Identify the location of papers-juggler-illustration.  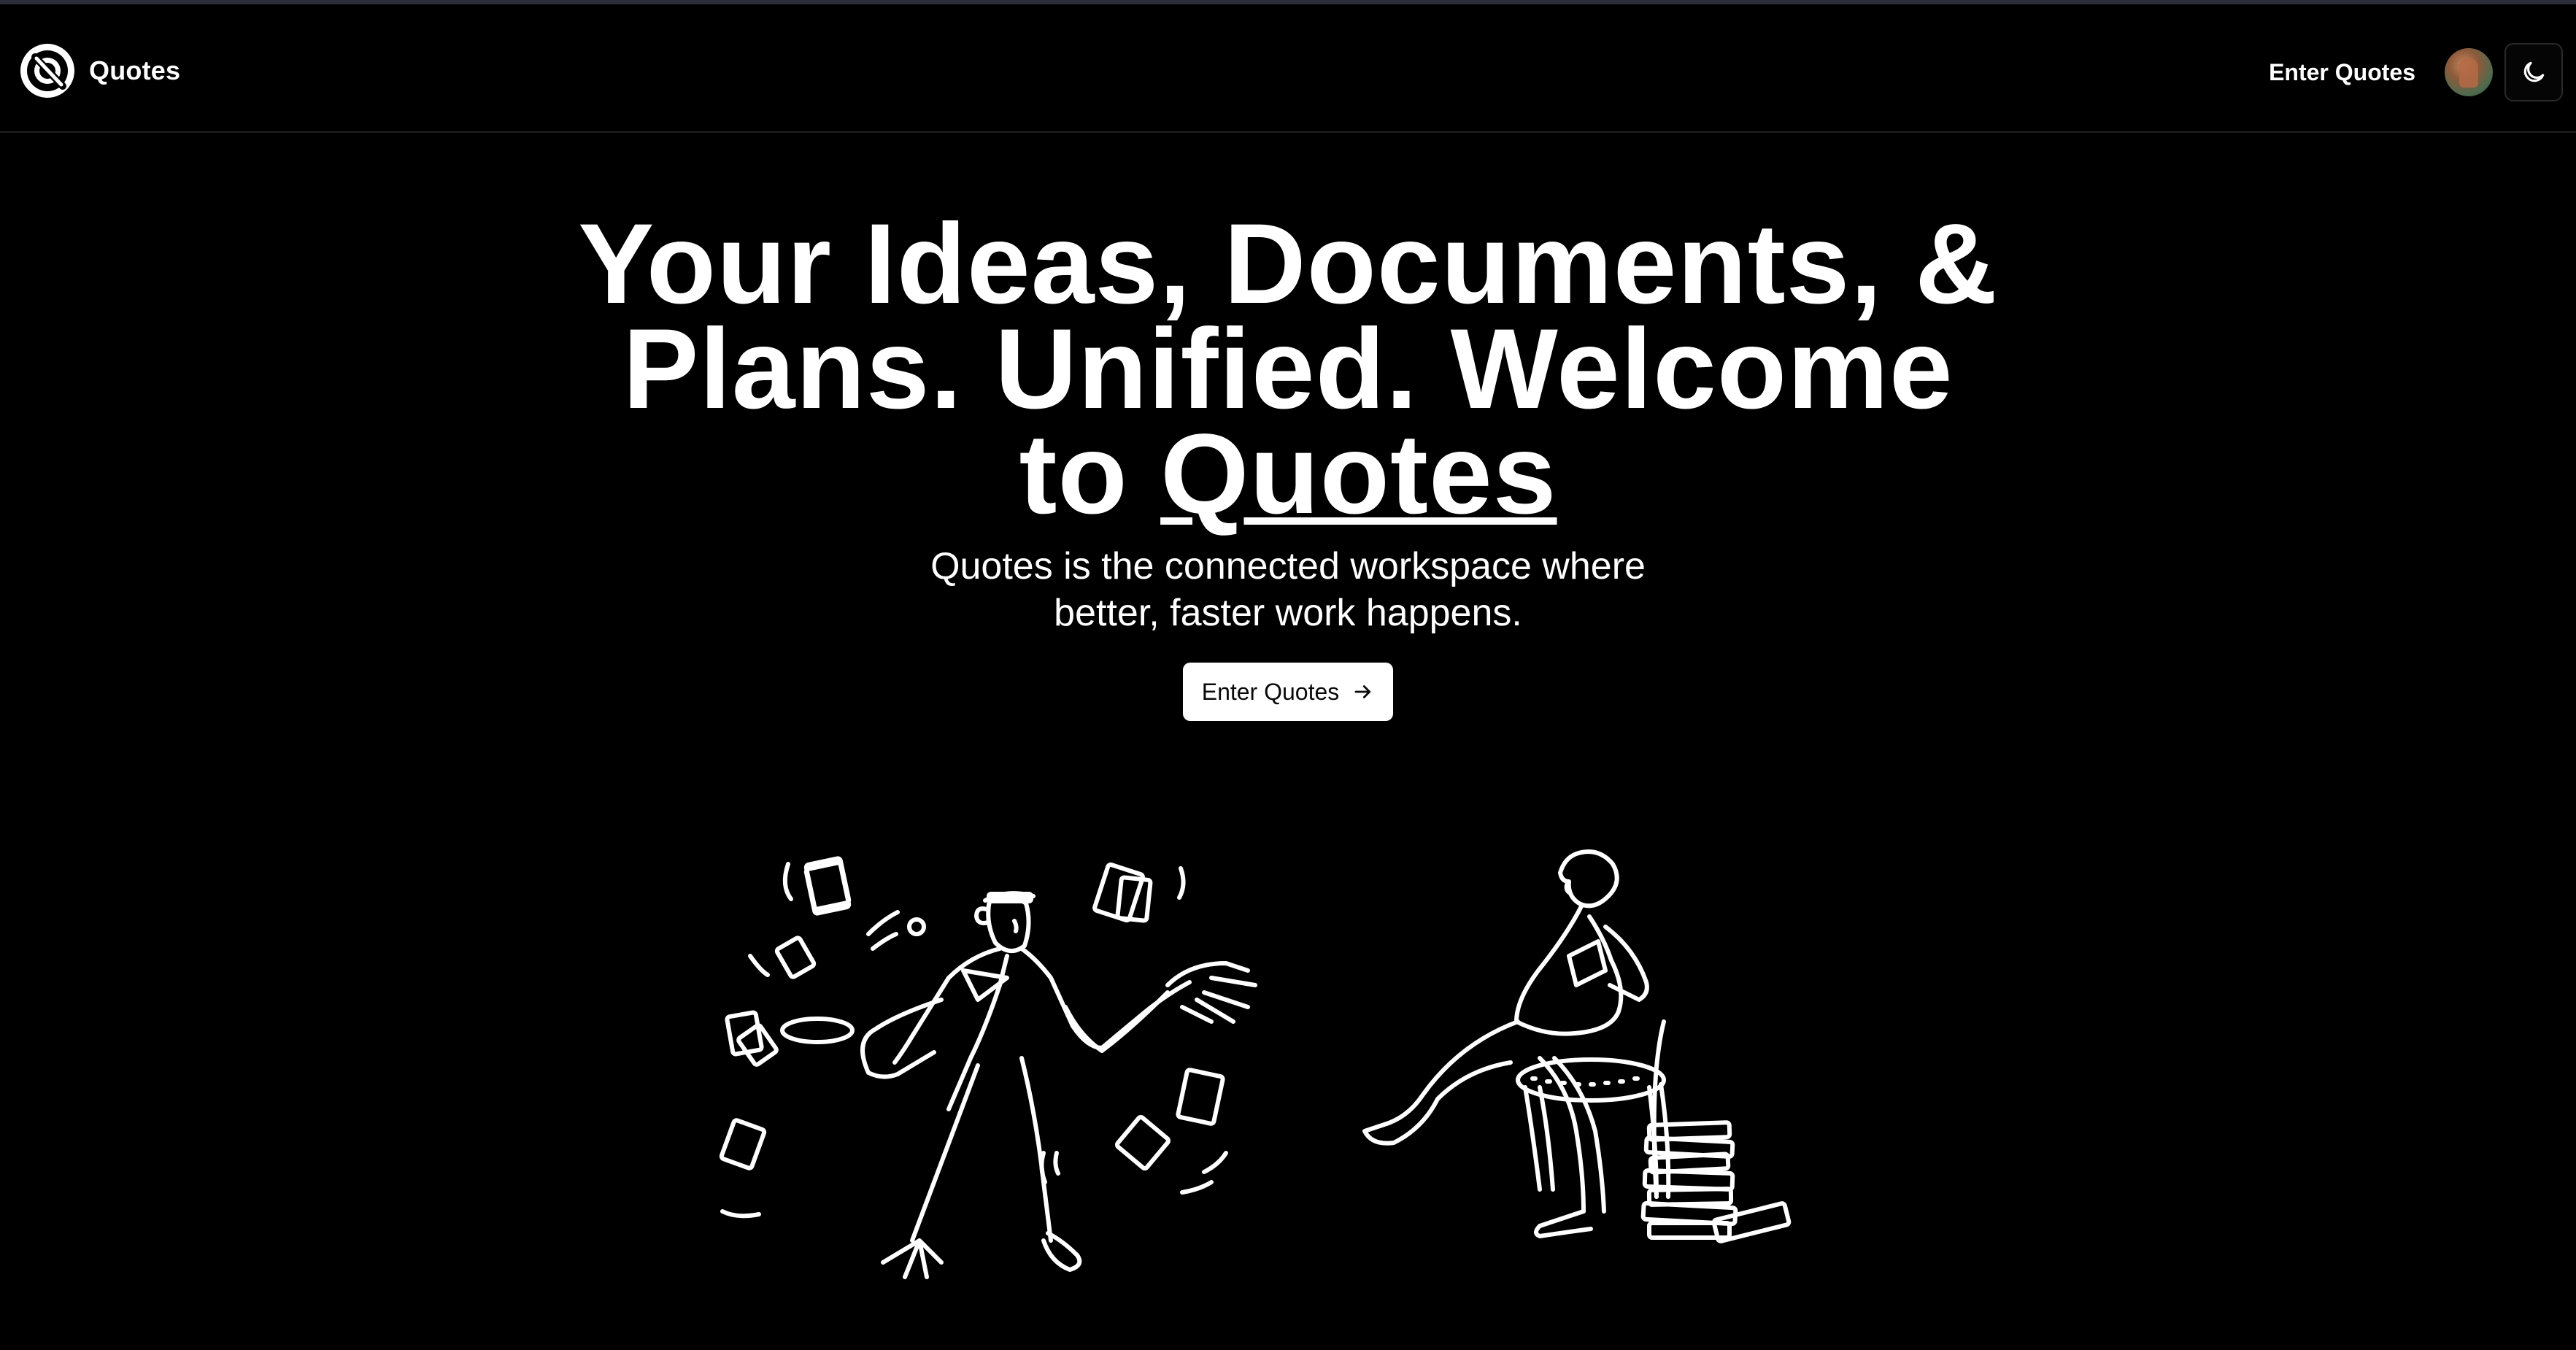
(988, 1067).